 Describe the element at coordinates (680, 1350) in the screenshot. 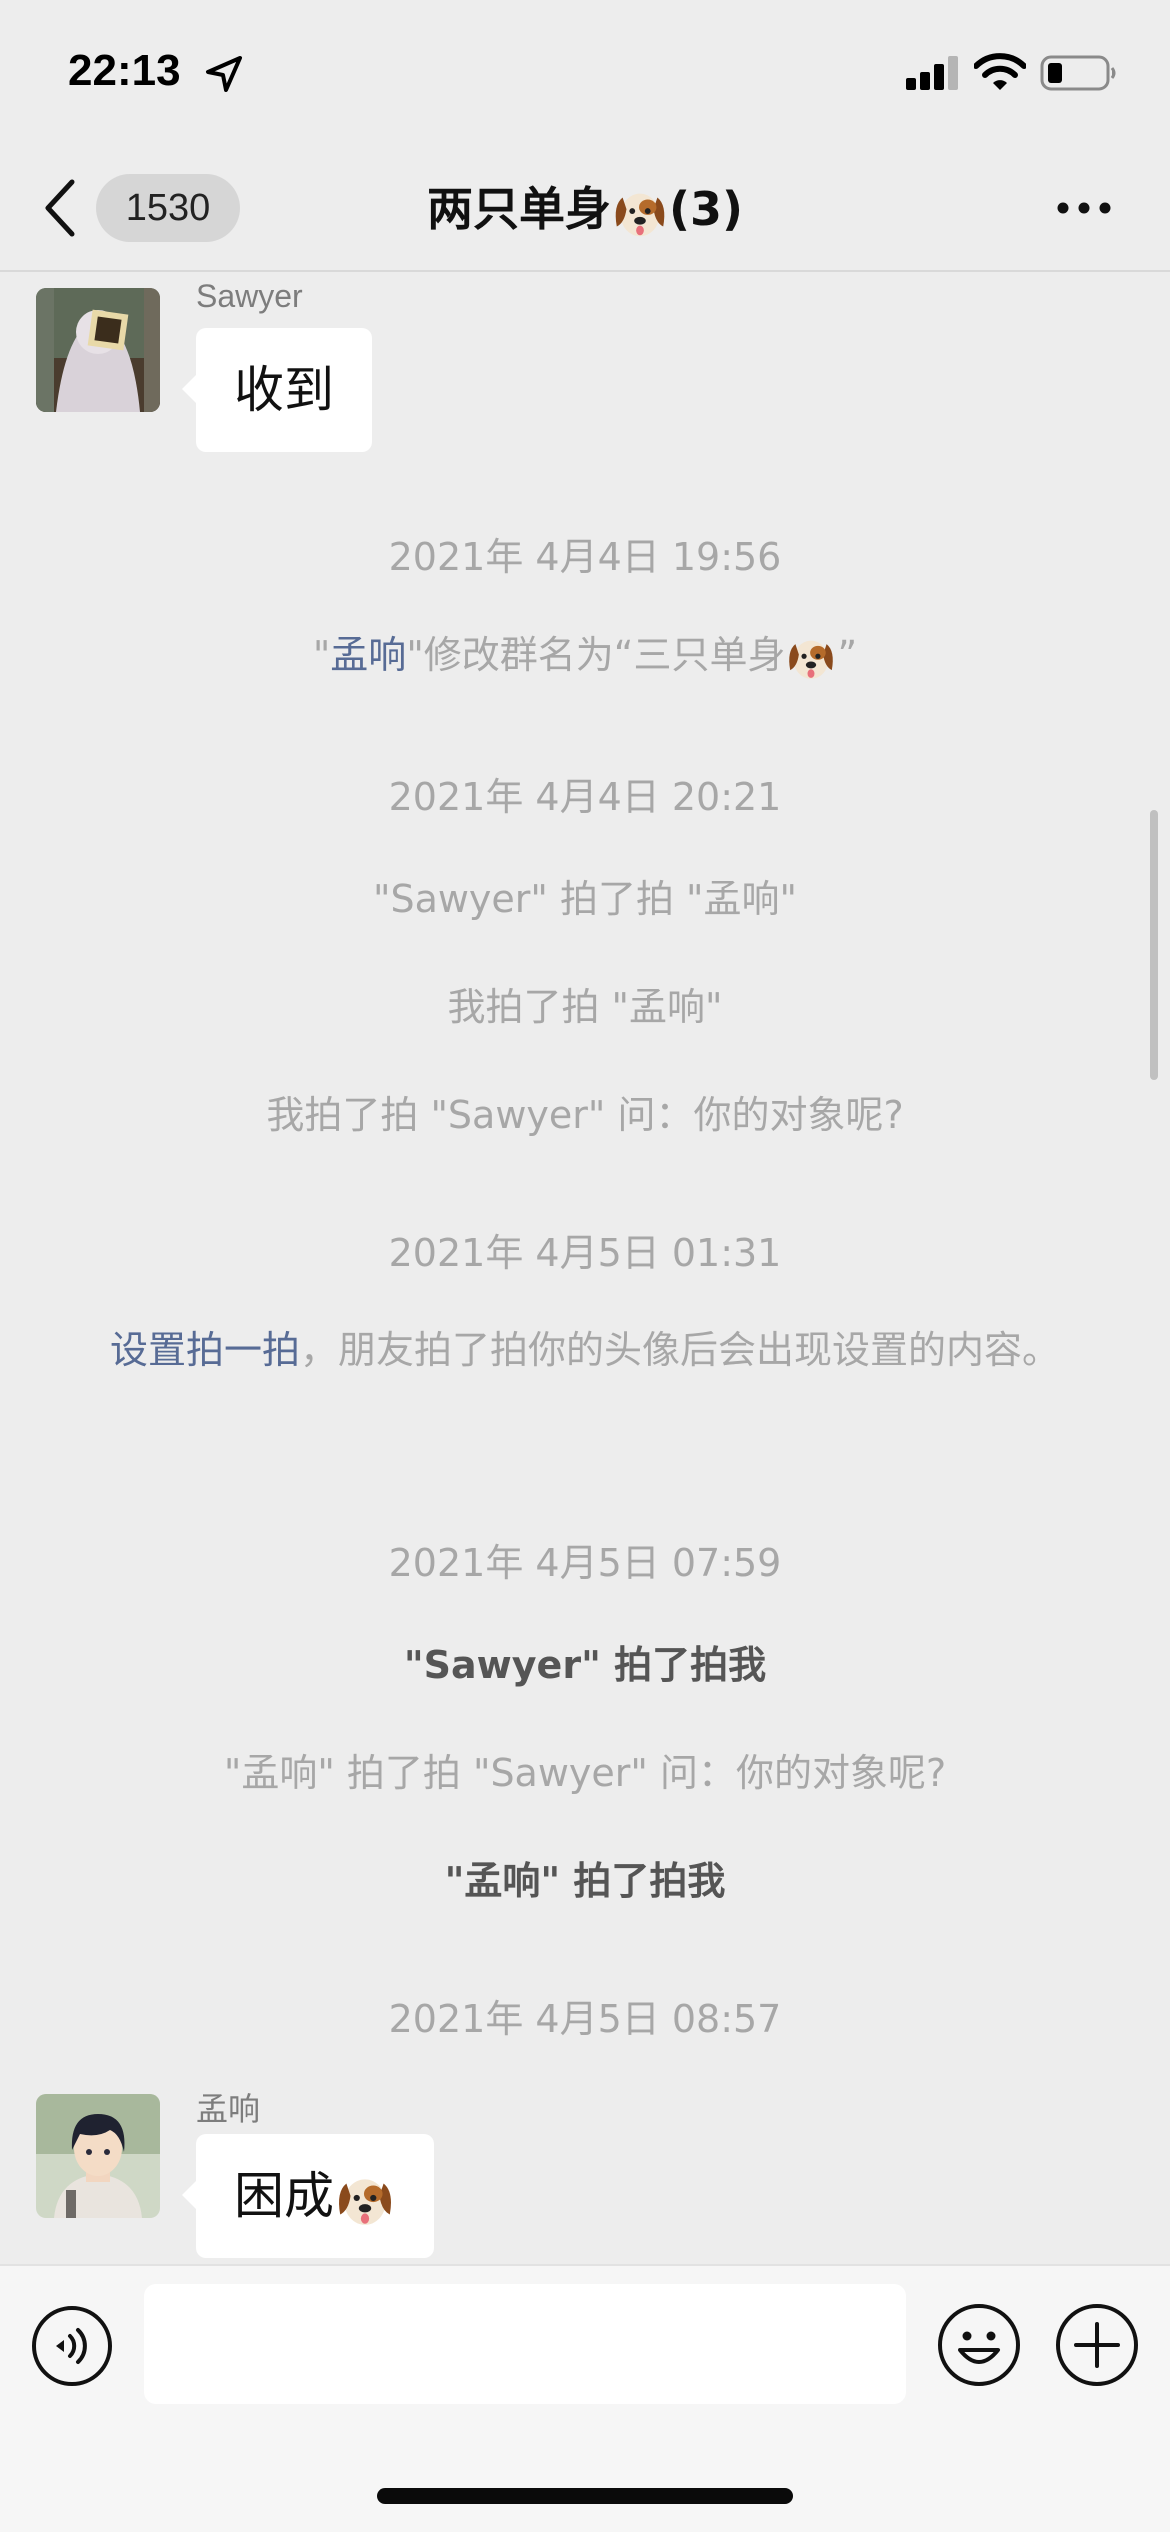

I see `pat-setting-text: ，朋友拍了拍你的头像后会出现设置的内容。` at that location.